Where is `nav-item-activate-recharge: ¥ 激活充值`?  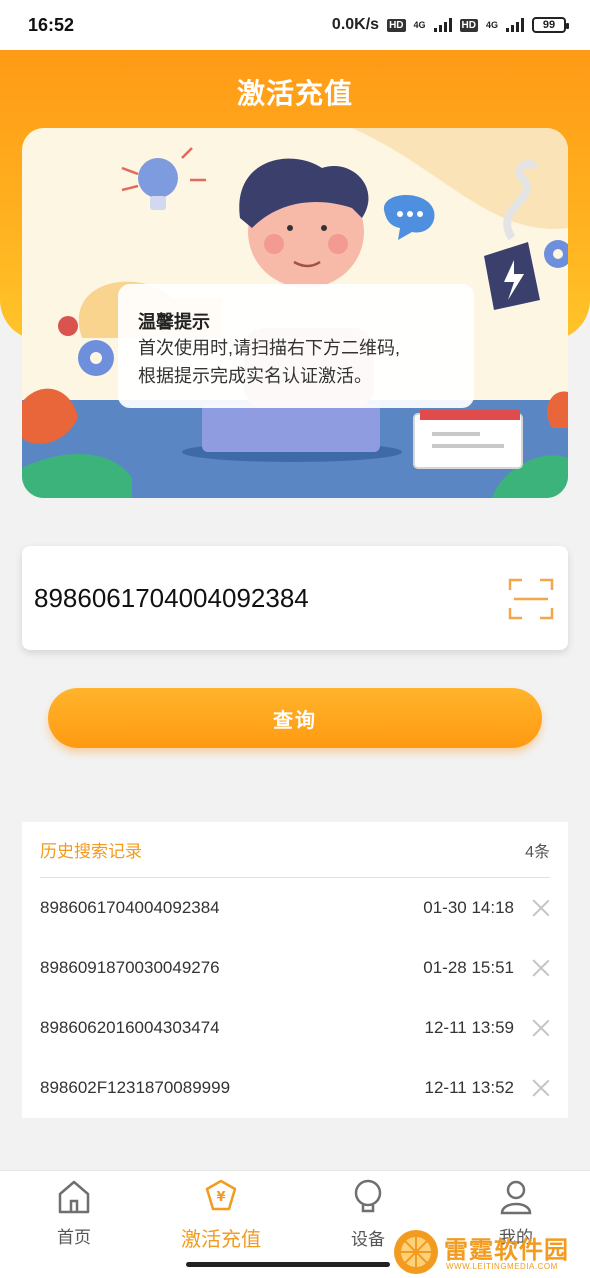 nav-item-activate-recharge: ¥ 激活充值 is located at coordinates (221, 1219).